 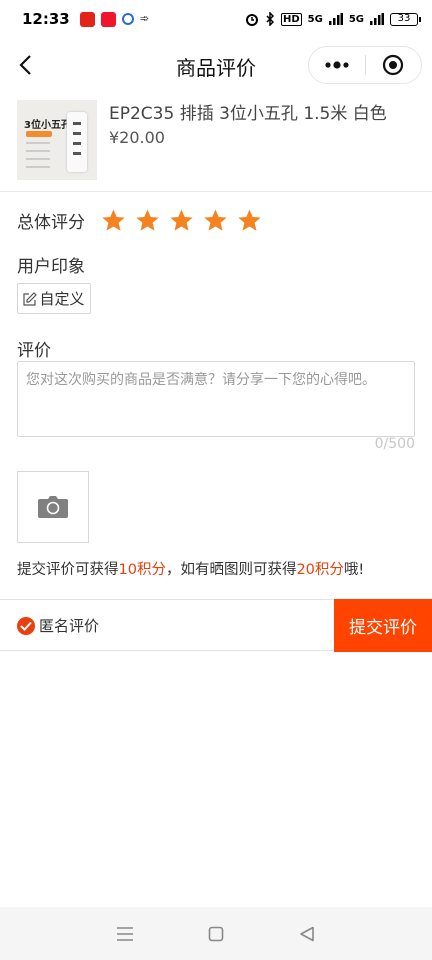 What do you see at coordinates (26, 625) in the screenshot?
I see `checkmark-icon` at bounding box center [26, 625].